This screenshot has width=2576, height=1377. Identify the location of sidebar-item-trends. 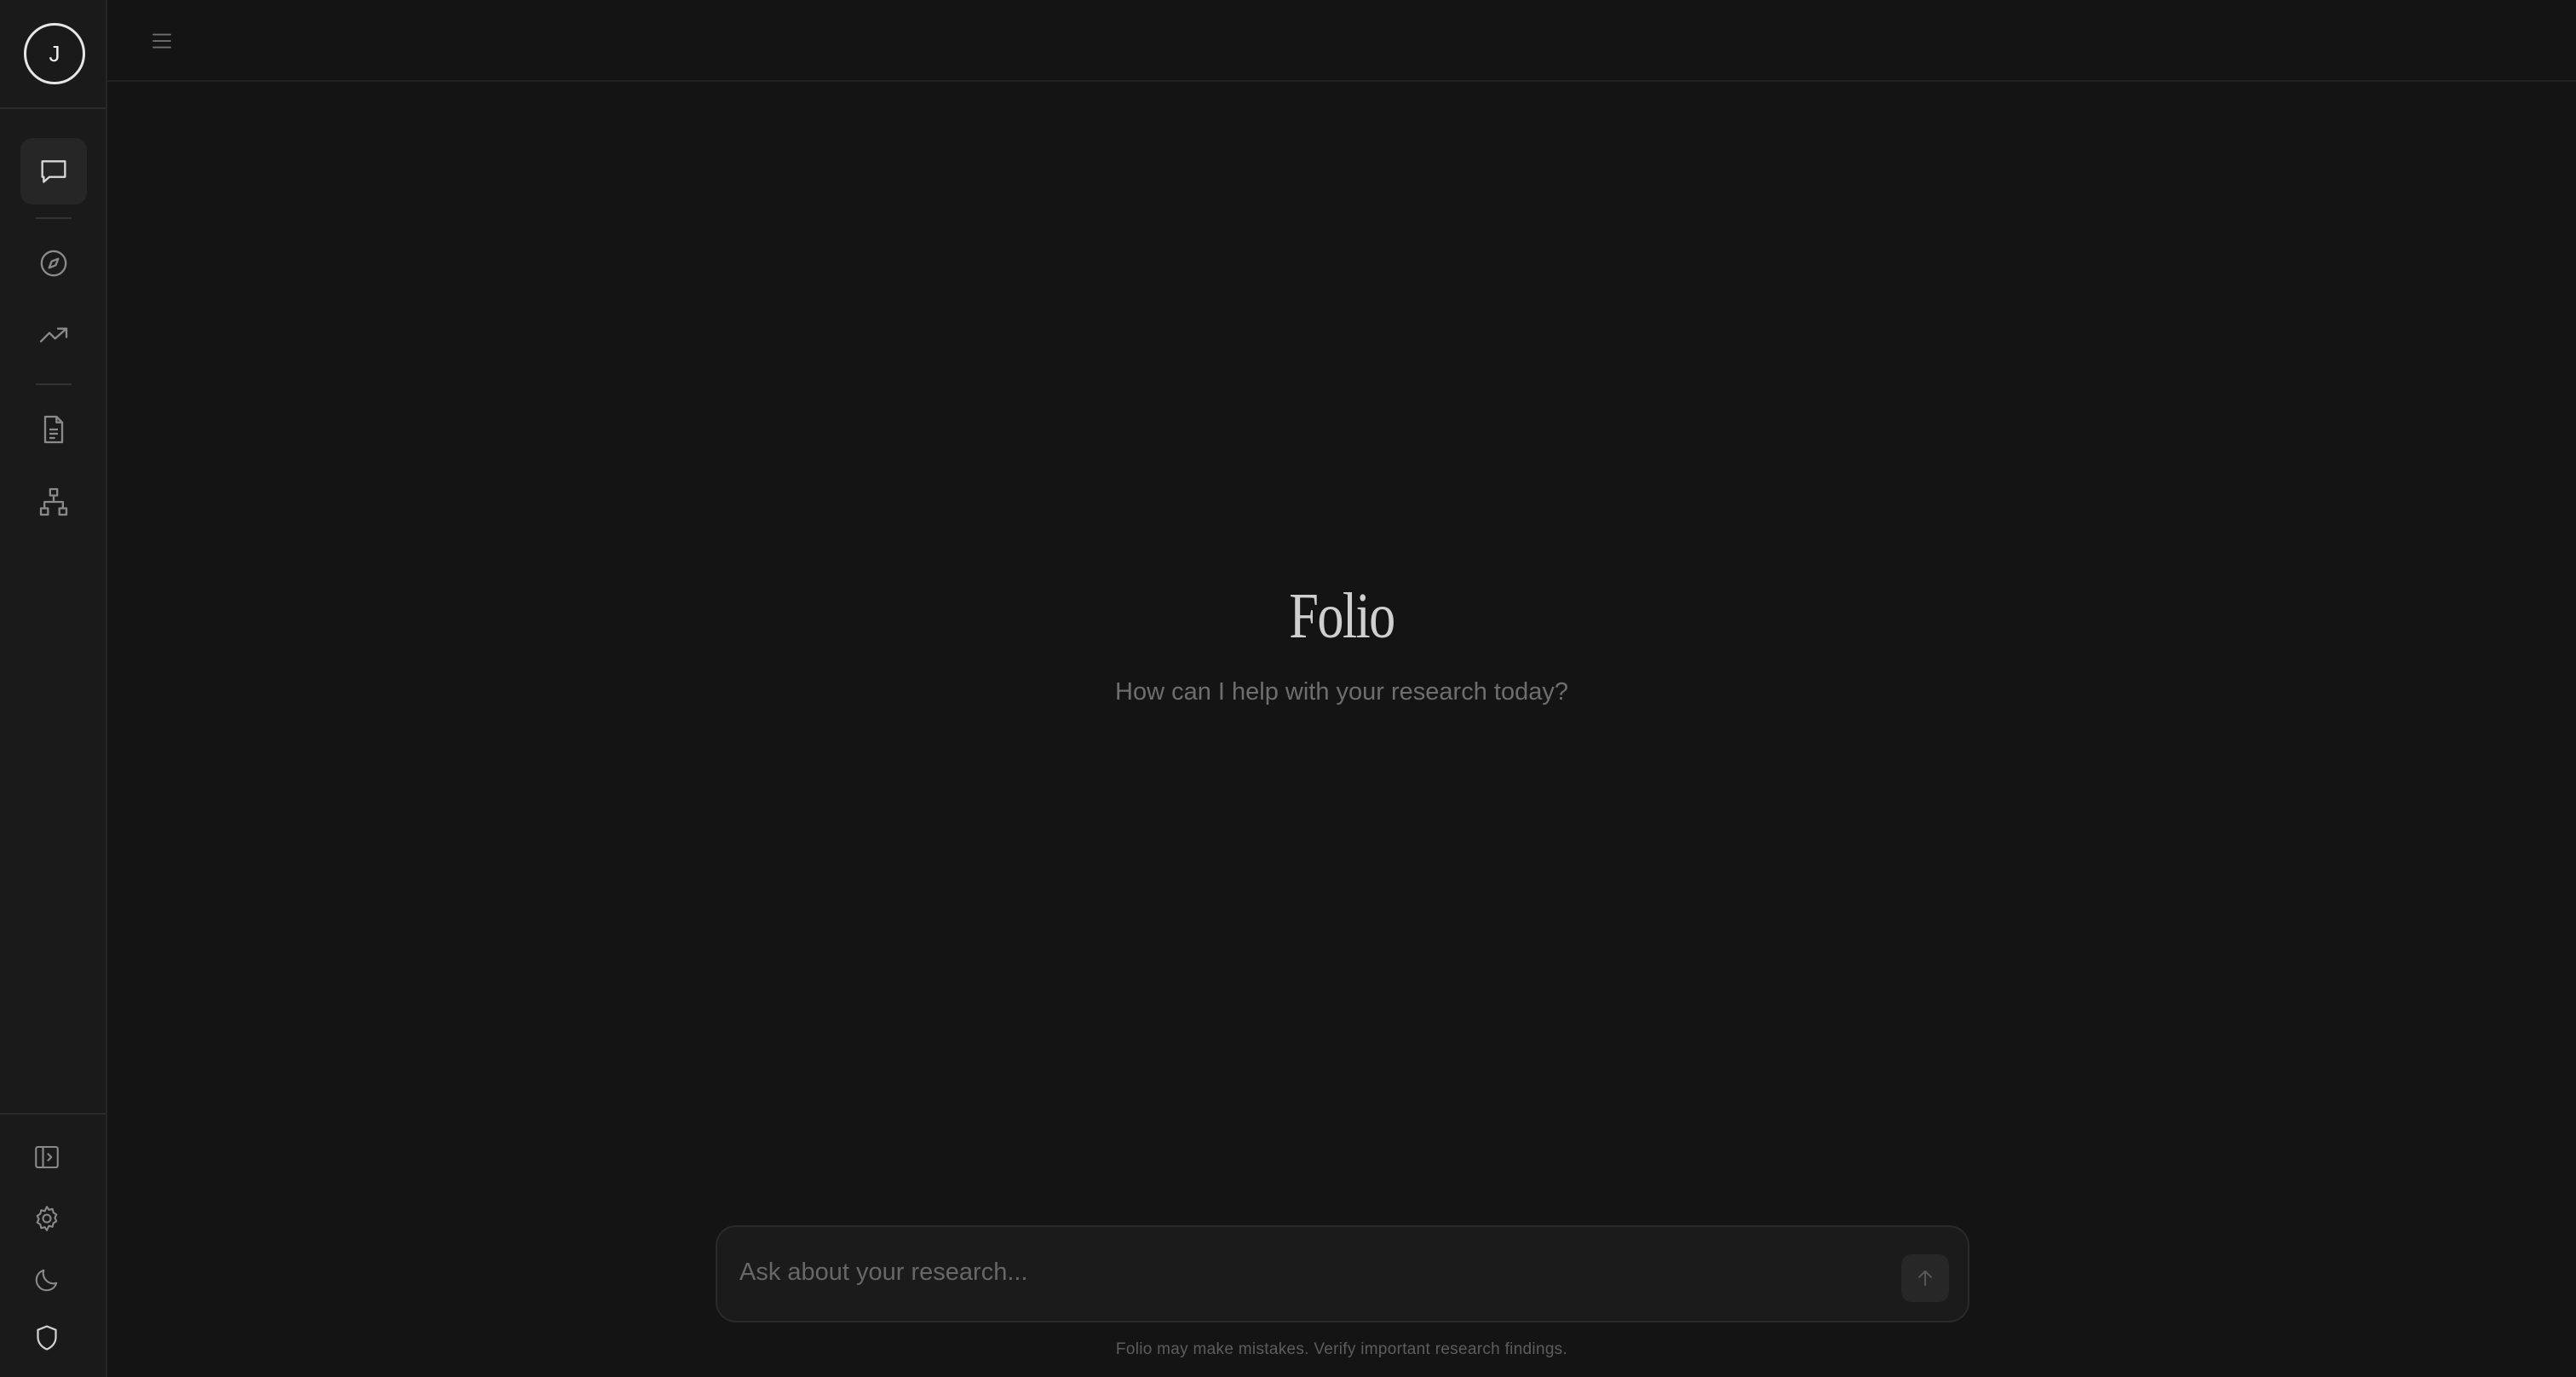
(54, 335).